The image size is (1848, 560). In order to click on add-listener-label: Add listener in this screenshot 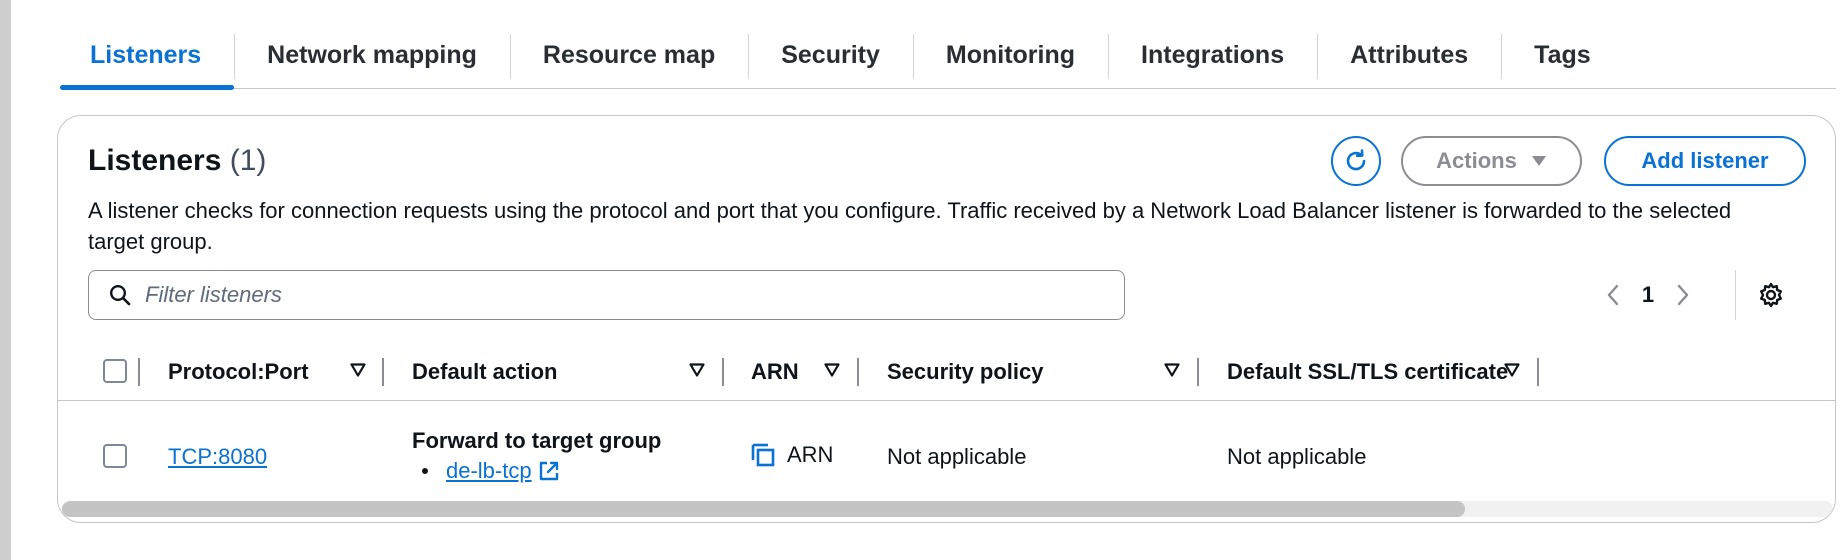, I will do `click(1705, 160)`.